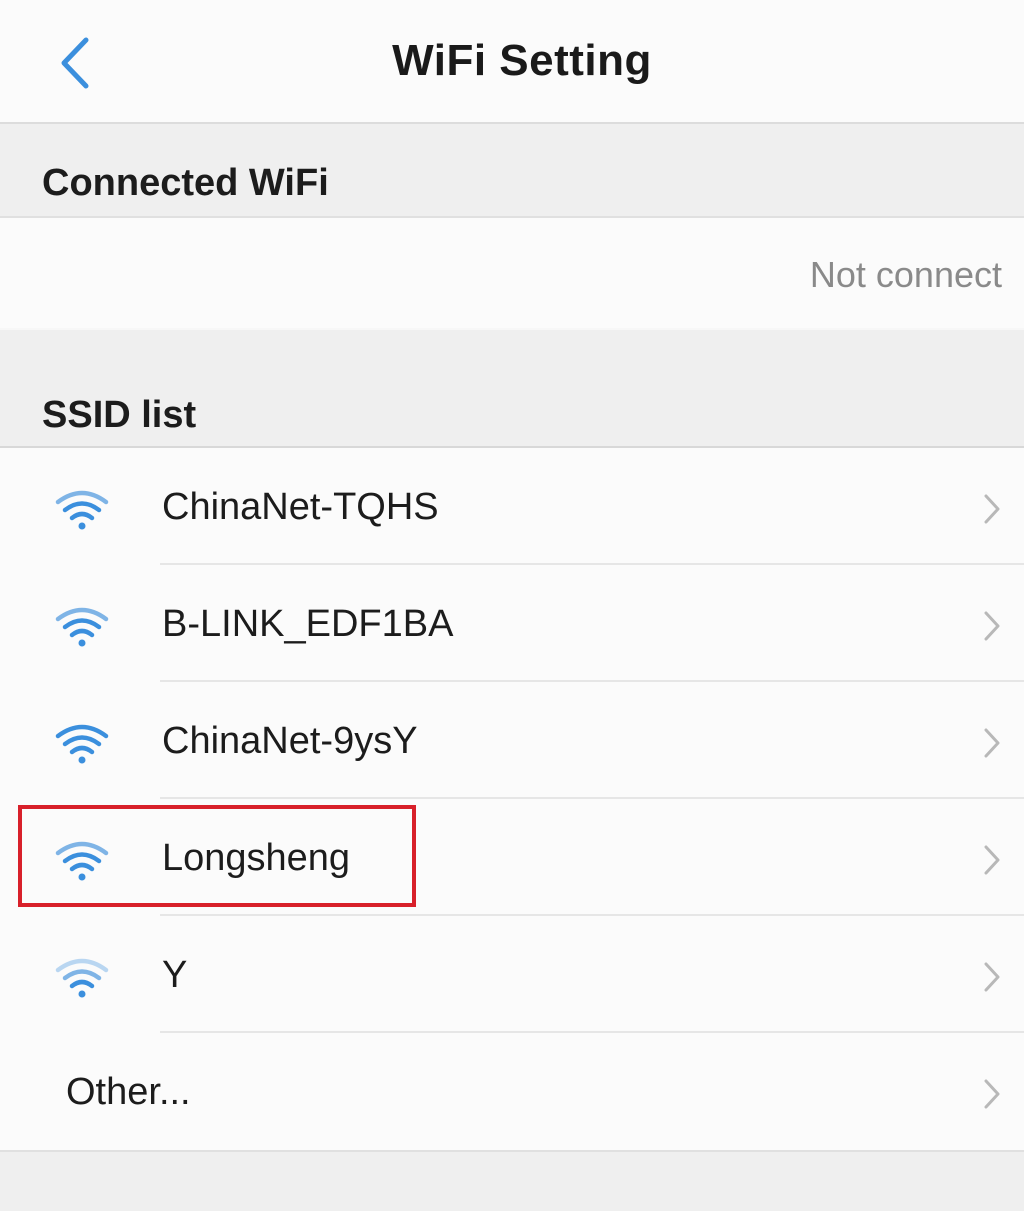 This screenshot has height=1211, width=1024. Describe the element at coordinates (512, 171) in the screenshot. I see `connected-wifi-header: Connected WiFi` at that location.